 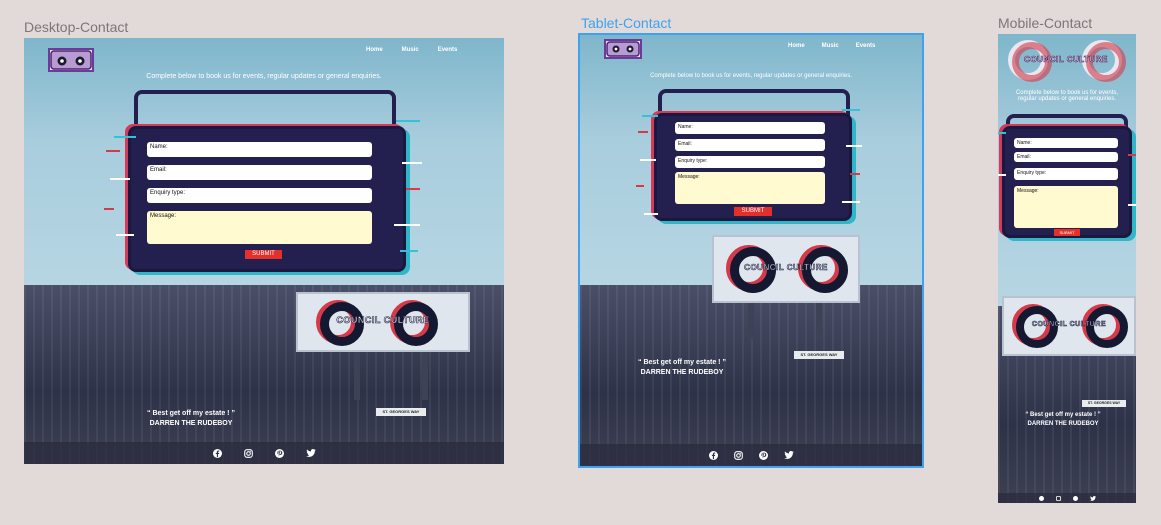 What do you see at coordinates (76, 27) in the screenshot?
I see `desktop-frame-label: Desktop-Contact` at bounding box center [76, 27].